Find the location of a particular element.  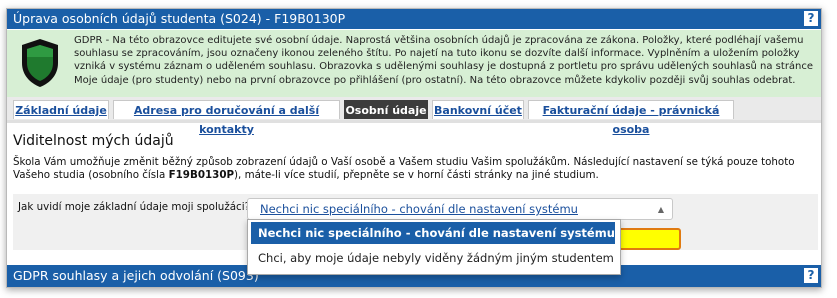

tab-zakladni-udaje: Základní údaje is located at coordinates (61, 109).